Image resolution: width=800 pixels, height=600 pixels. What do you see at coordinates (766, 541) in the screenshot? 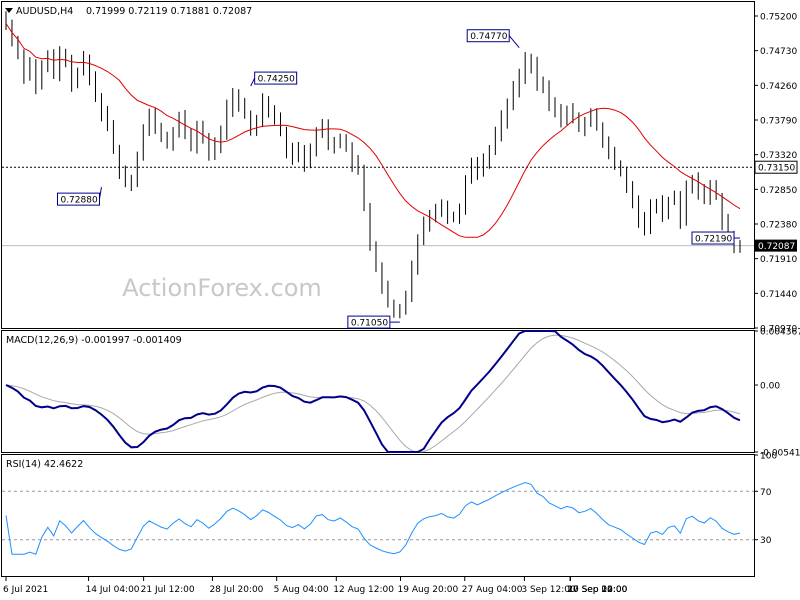
I see `rsi-tick-label: 30` at bounding box center [766, 541].